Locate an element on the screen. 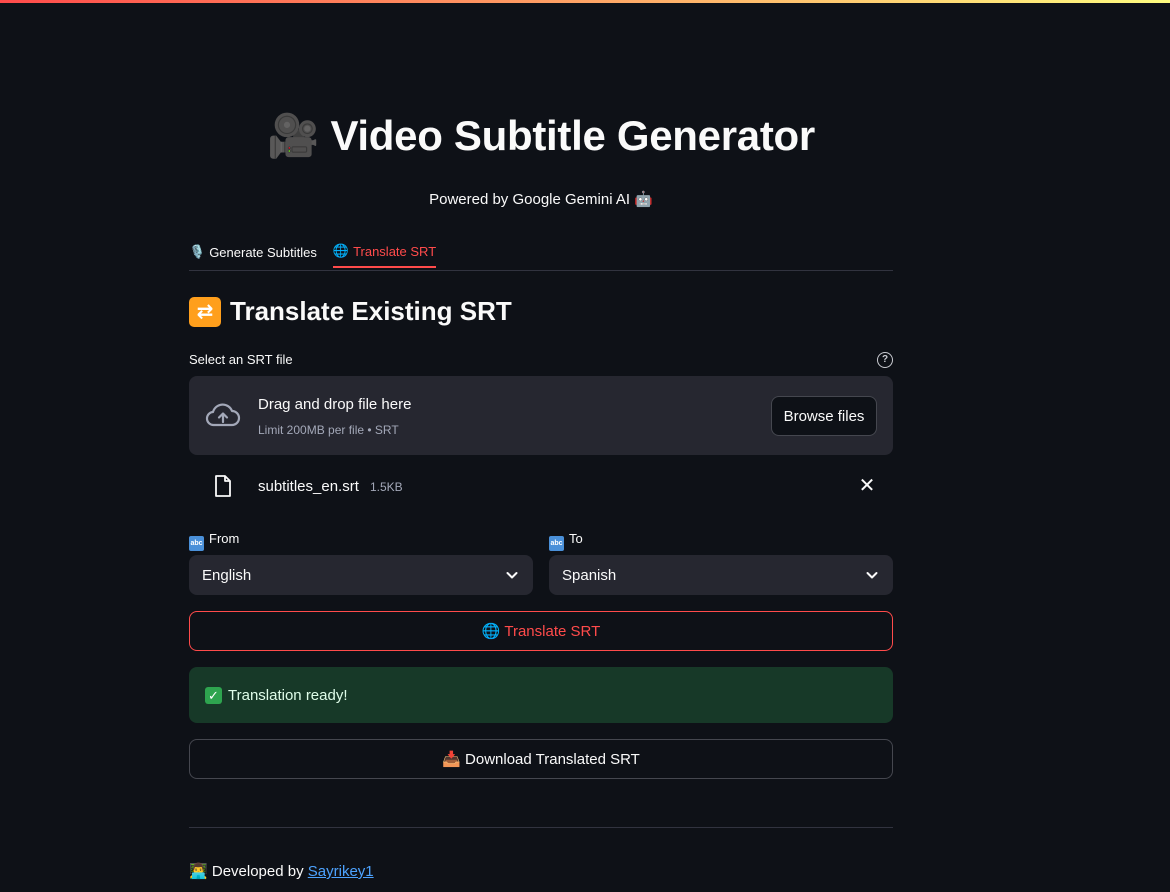  to-language-value: Spanish is located at coordinates (589, 575).